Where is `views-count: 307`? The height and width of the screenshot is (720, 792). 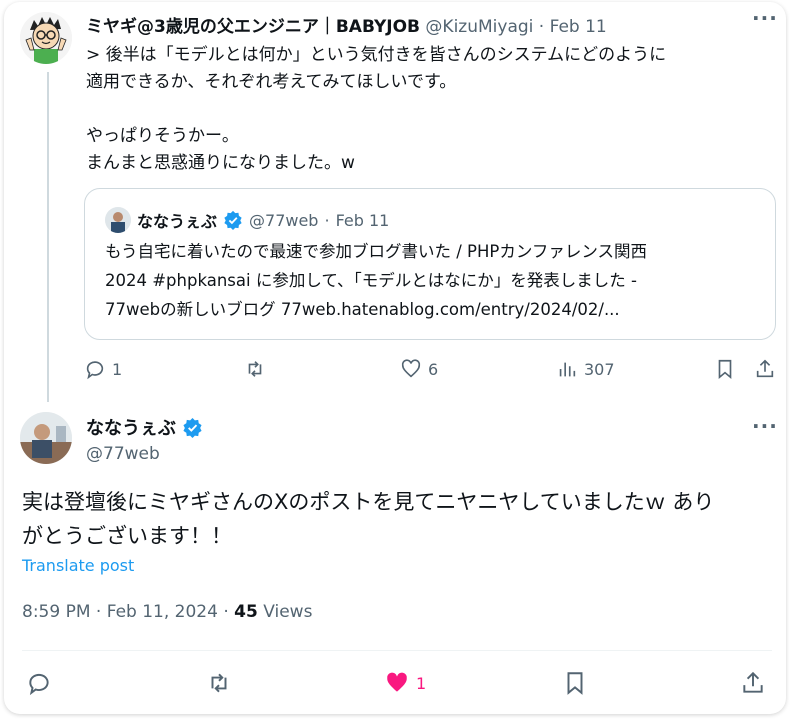
views-count: 307 is located at coordinates (599, 369).